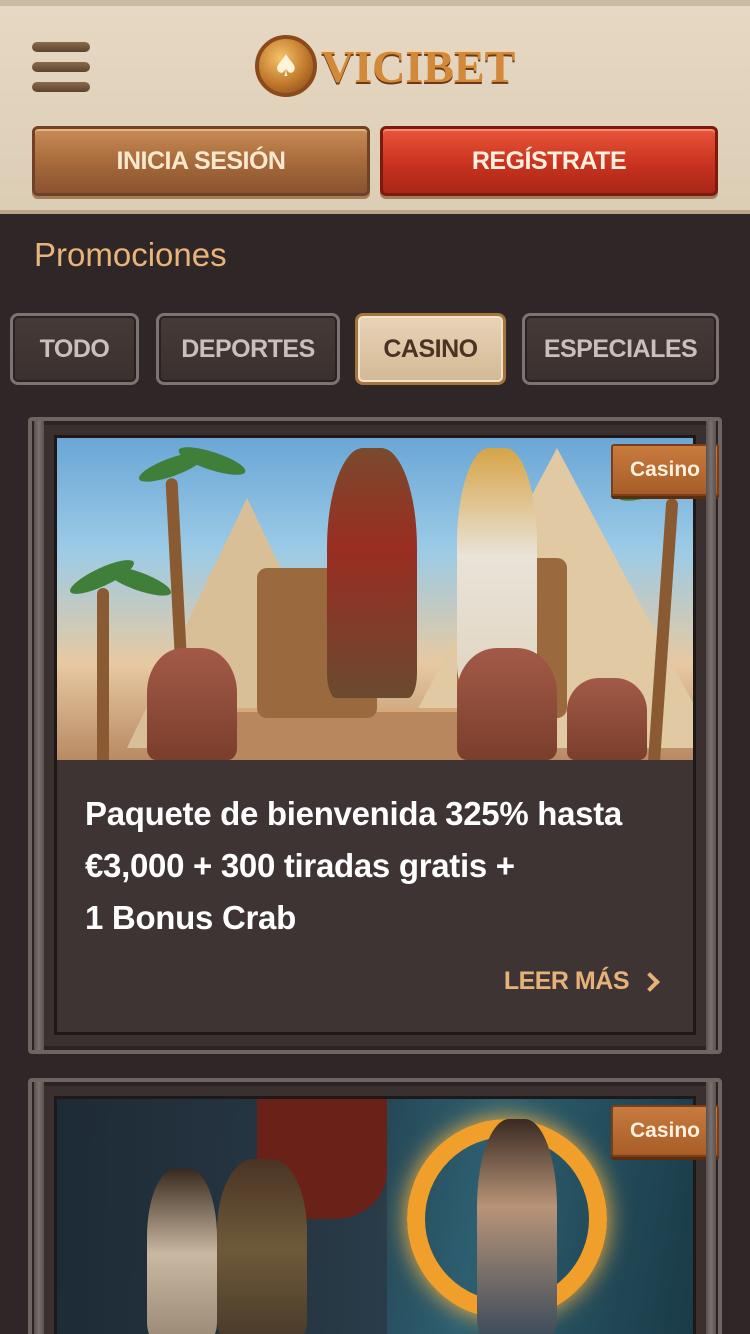 The image size is (750, 1334). Describe the element at coordinates (650, 981) in the screenshot. I see `chevron-right-icon` at that location.